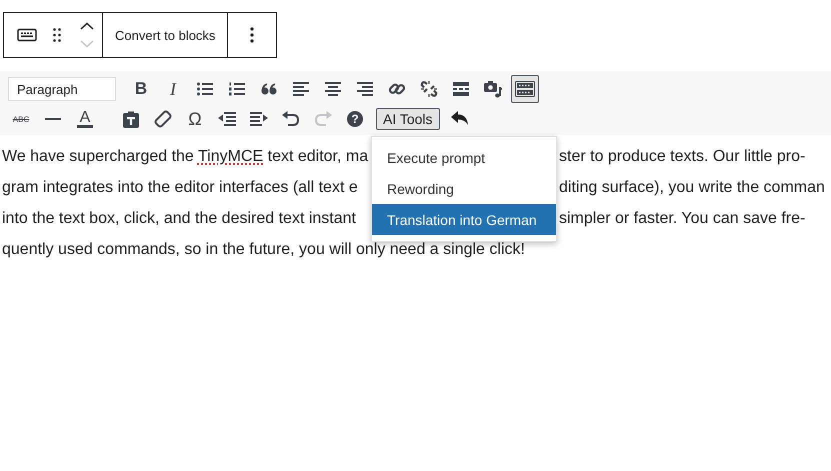  Describe the element at coordinates (180, 187) in the screenshot. I see `paragraph-text: gram integrates into the editor interfaces (all text e` at that location.